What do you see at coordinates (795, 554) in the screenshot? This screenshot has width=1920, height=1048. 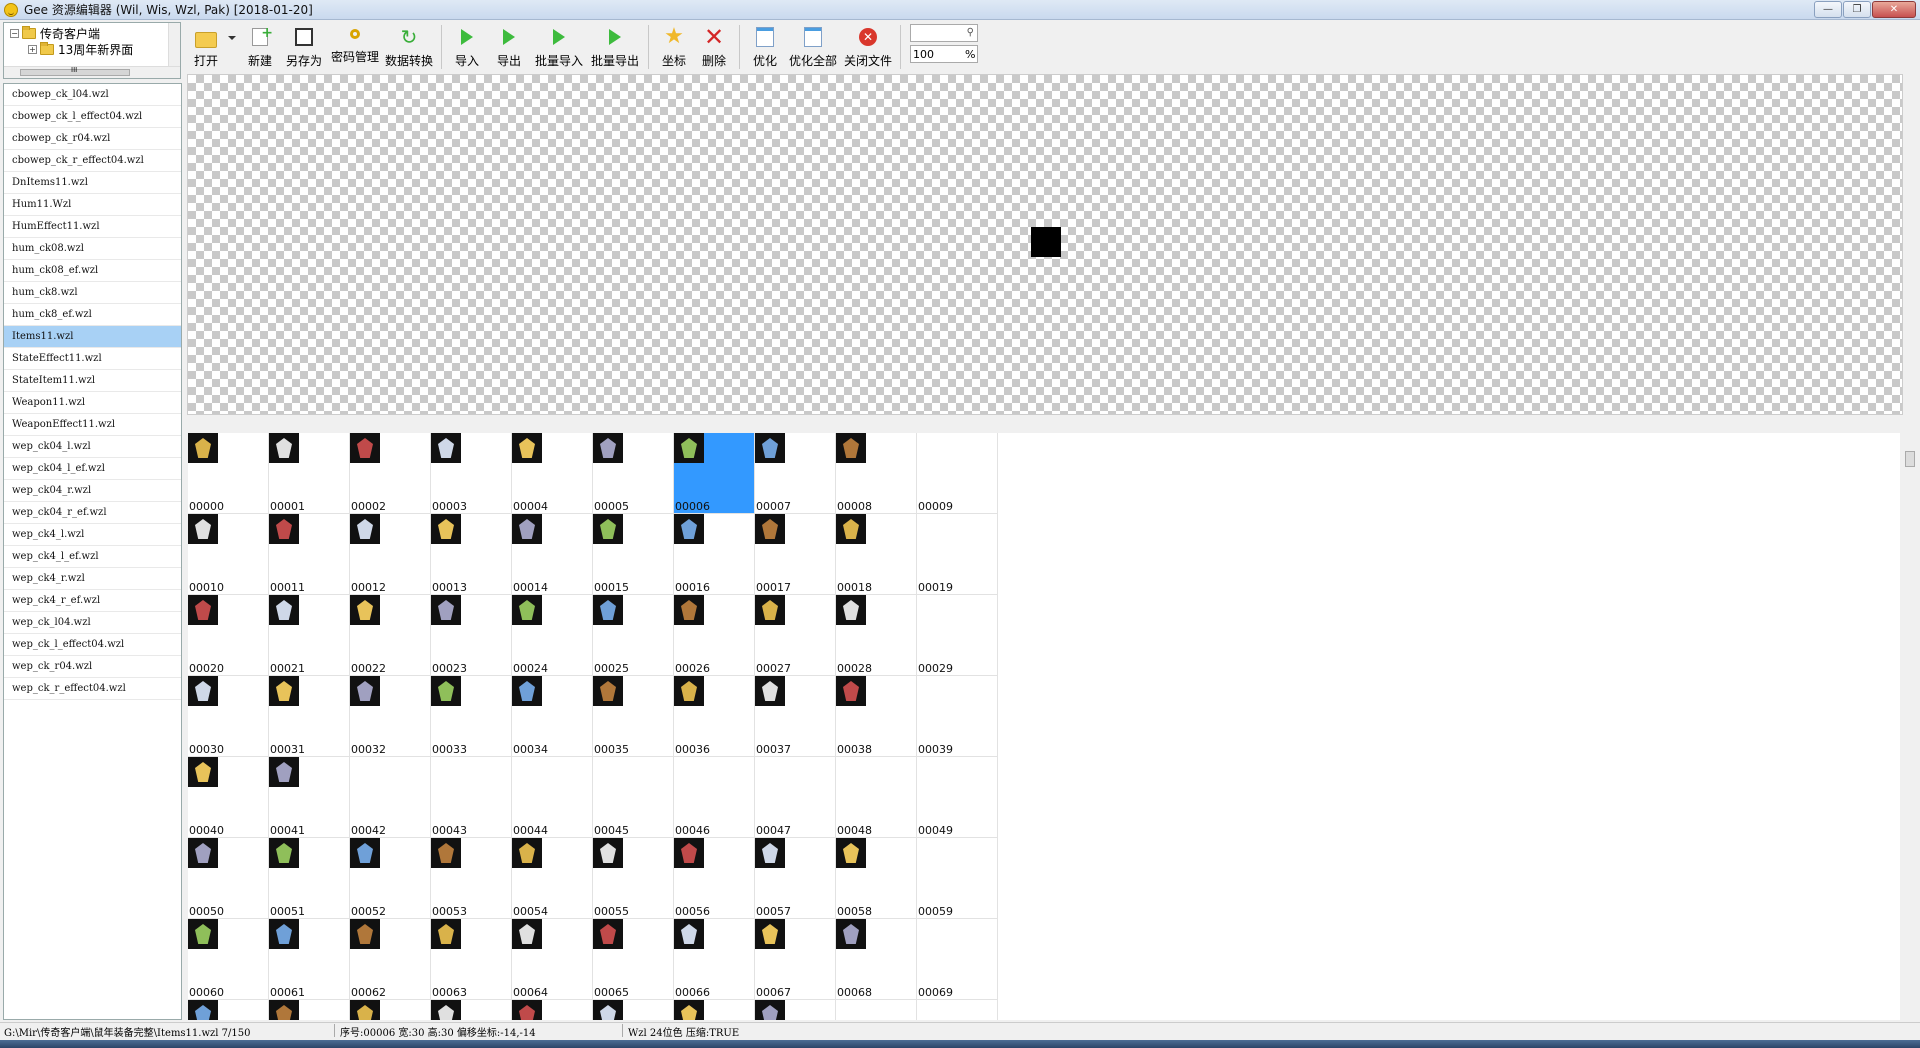 I see `thumbnail-cell: 00017` at bounding box center [795, 554].